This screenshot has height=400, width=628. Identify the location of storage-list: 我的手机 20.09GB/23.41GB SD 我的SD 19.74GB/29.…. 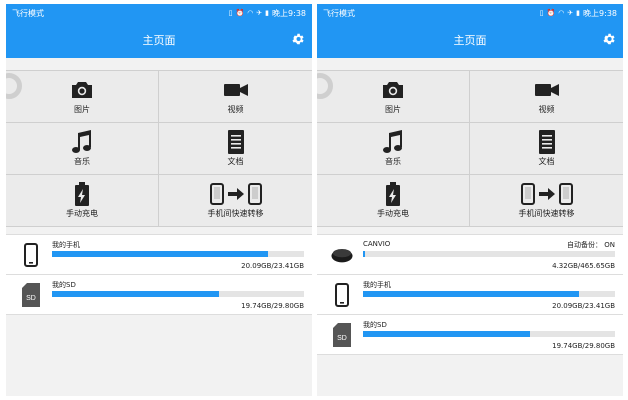
(159, 274).